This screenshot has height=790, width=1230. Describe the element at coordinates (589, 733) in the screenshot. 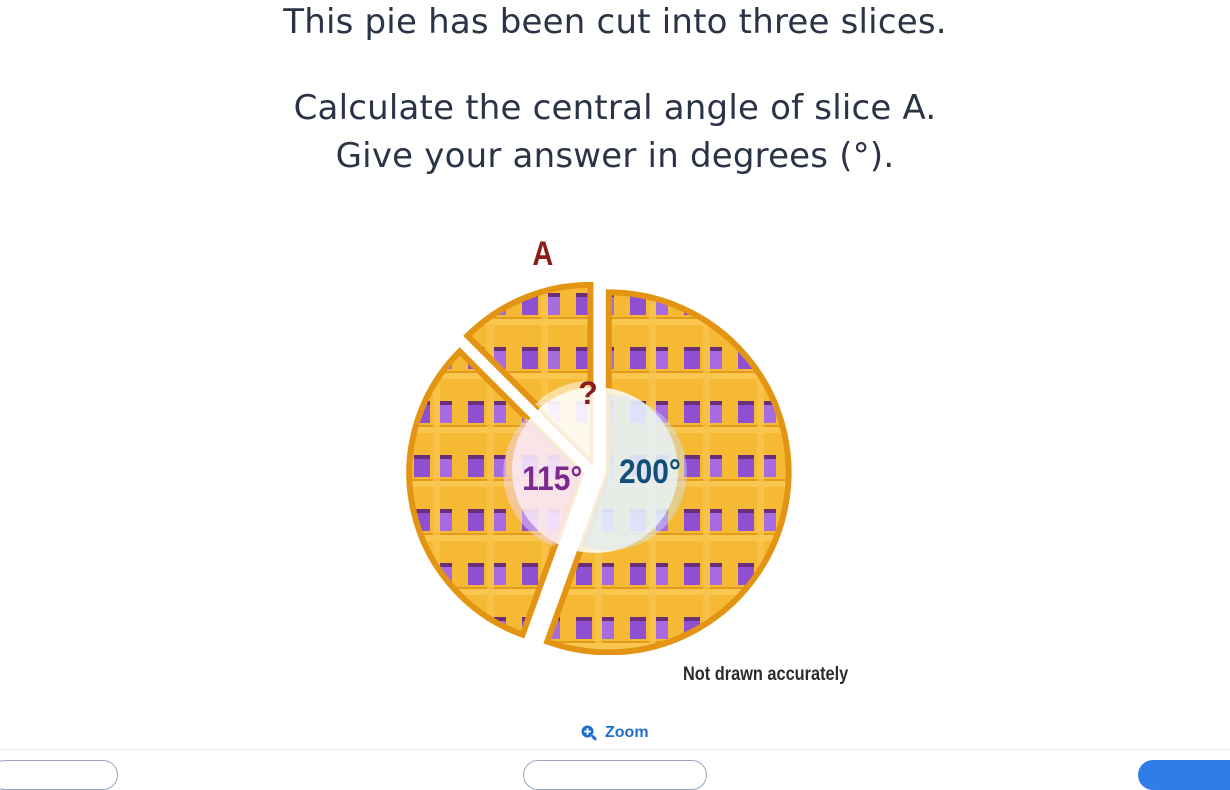

I see `zoom-in-icon` at that location.